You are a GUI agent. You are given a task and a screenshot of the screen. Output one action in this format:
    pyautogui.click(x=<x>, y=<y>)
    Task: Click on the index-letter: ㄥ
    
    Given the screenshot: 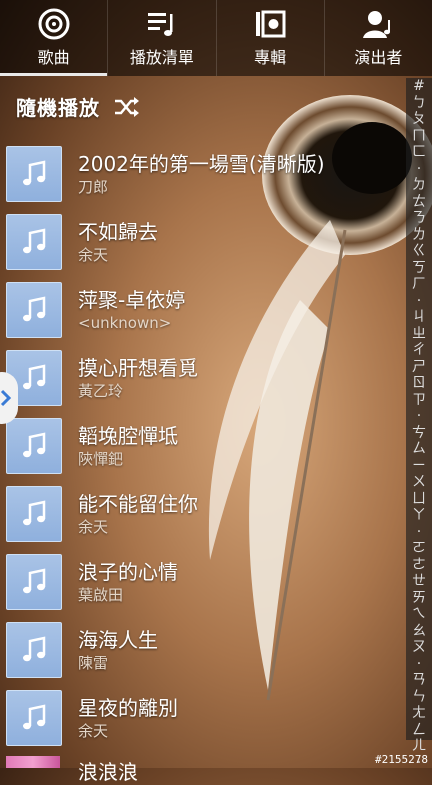 What is the action you would take?
    pyautogui.click(x=419, y=730)
    